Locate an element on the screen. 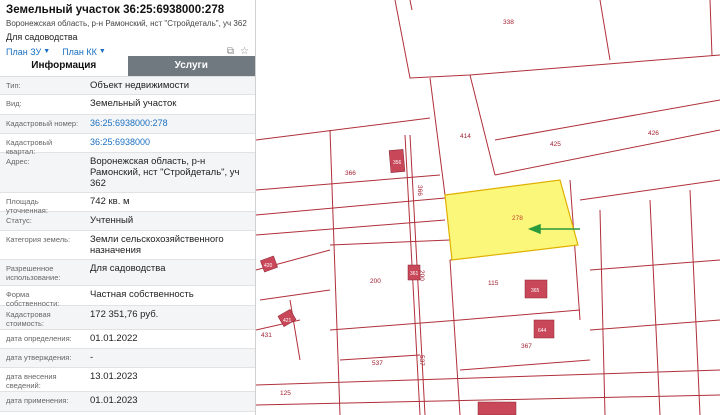  table-row: Кадастровая стоимость: 172 351,76 руб. is located at coordinates (127, 318).